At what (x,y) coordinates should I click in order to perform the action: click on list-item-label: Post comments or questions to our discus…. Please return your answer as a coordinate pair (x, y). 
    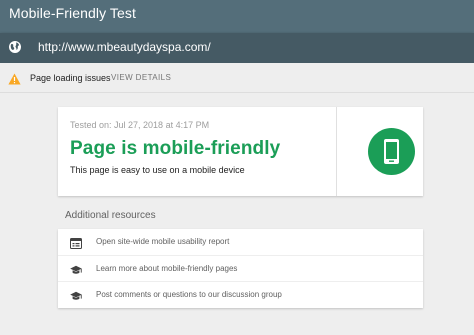
    Looking at the image, I should click on (189, 294).